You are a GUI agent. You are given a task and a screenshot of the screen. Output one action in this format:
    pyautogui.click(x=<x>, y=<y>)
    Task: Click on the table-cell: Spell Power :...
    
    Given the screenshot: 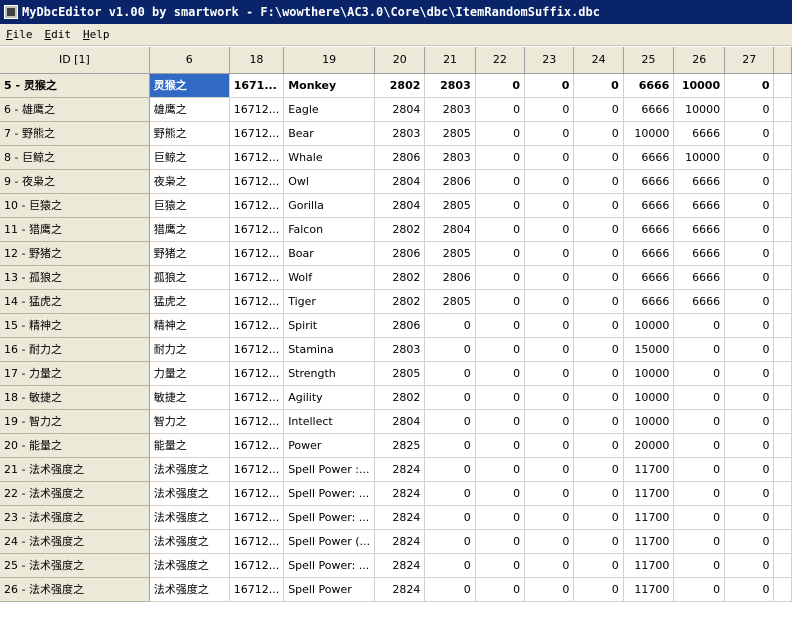 What is the action you would take?
    pyautogui.click(x=329, y=469)
    